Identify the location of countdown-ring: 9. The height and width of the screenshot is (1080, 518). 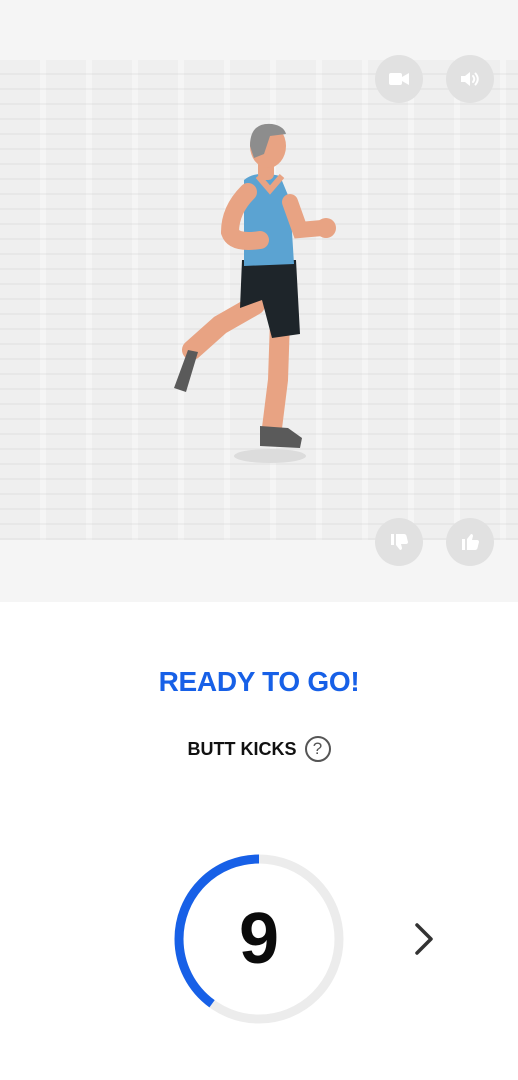
(259, 939).